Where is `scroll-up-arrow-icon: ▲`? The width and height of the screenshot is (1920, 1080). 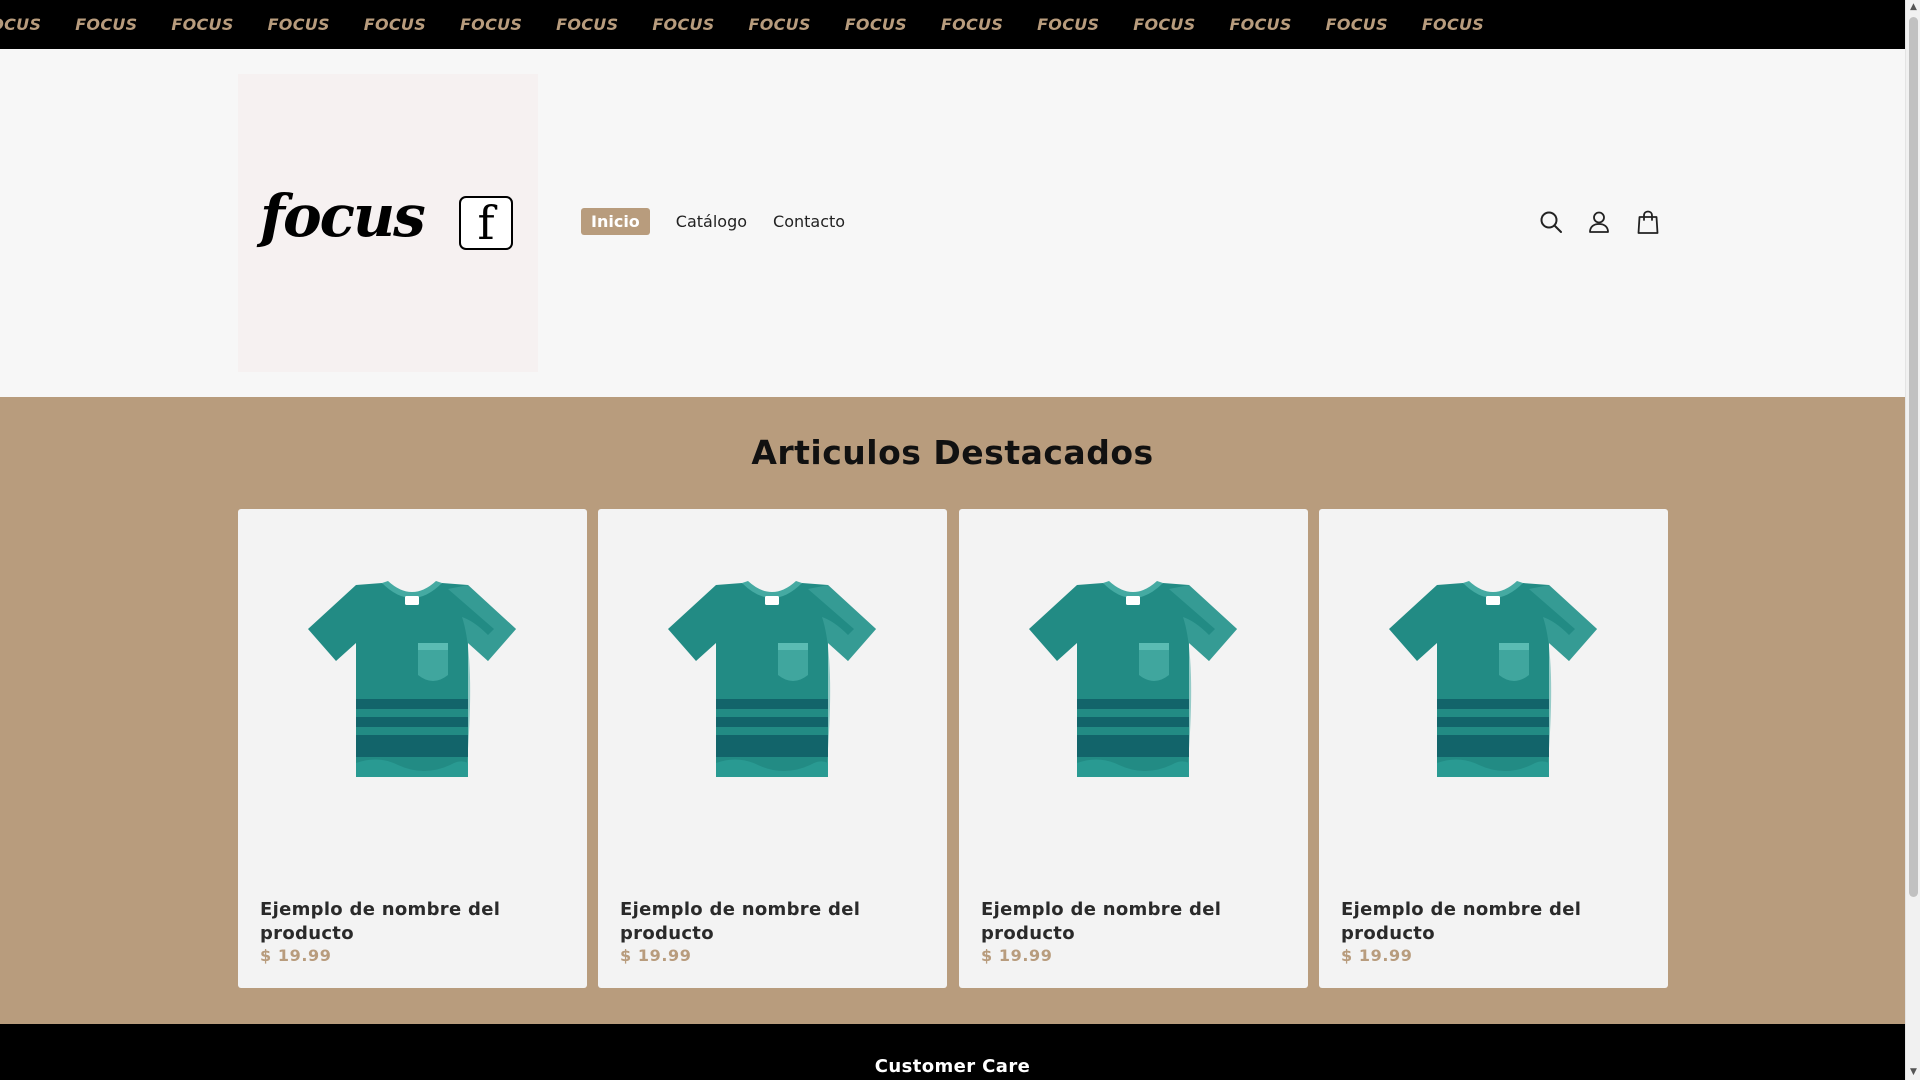
scroll-up-arrow-icon: ▲ is located at coordinates (1913, 7).